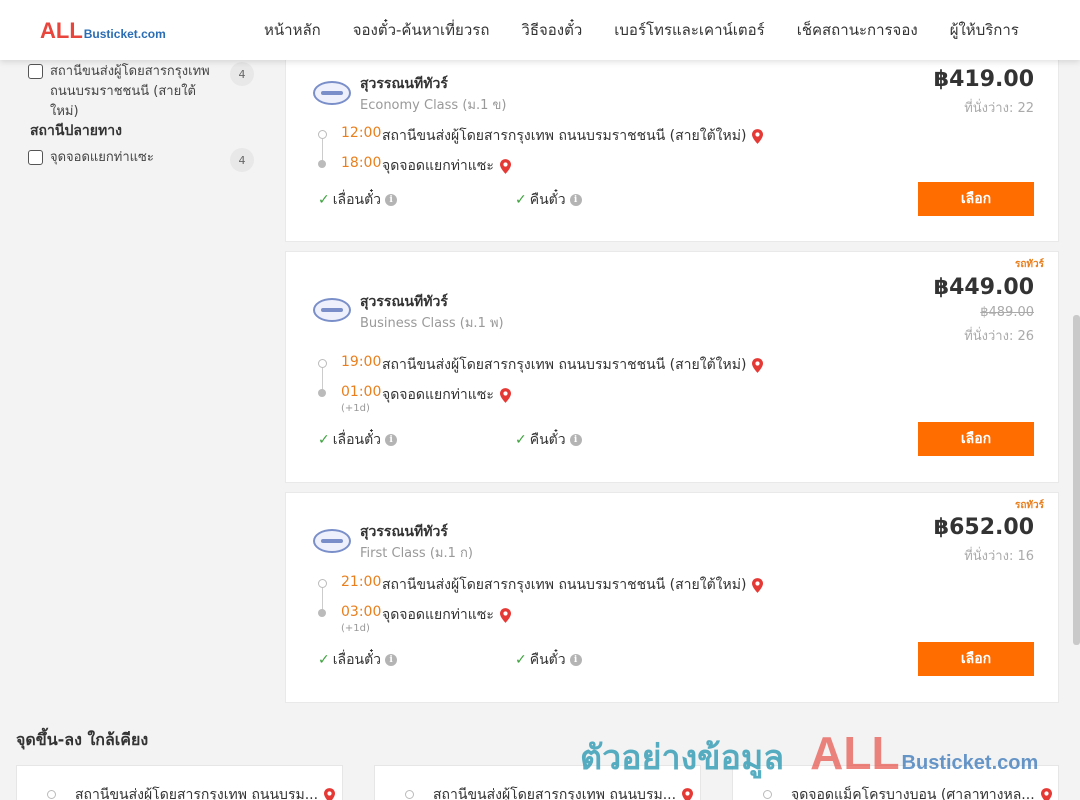 This screenshot has height=800, width=1080. Describe the element at coordinates (361, 582) in the screenshot. I see `departure-time: 21:00` at that location.